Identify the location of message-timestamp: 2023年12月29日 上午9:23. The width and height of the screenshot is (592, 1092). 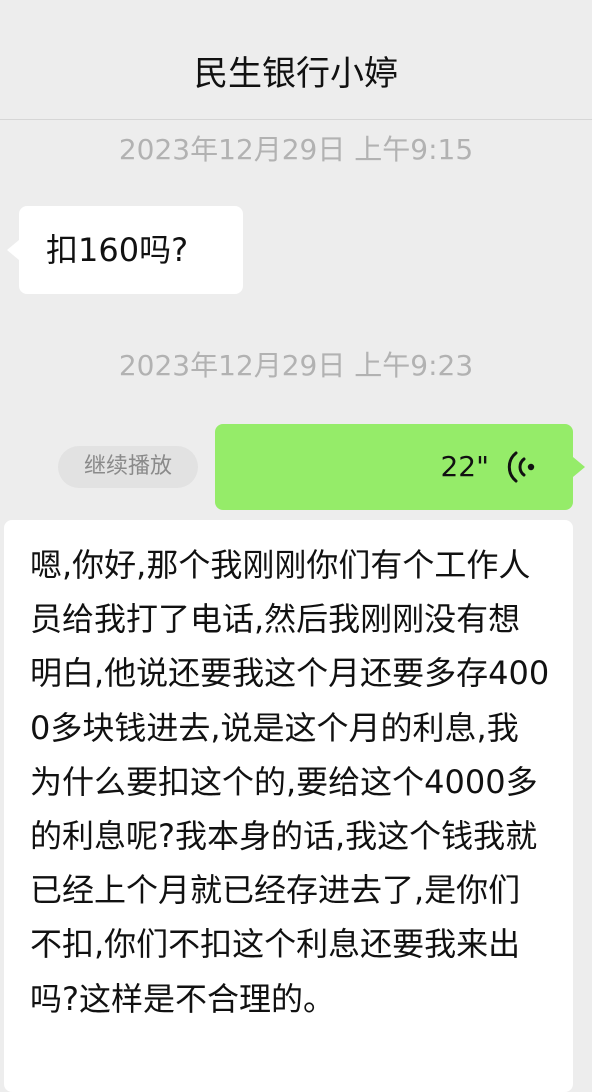
(296, 365).